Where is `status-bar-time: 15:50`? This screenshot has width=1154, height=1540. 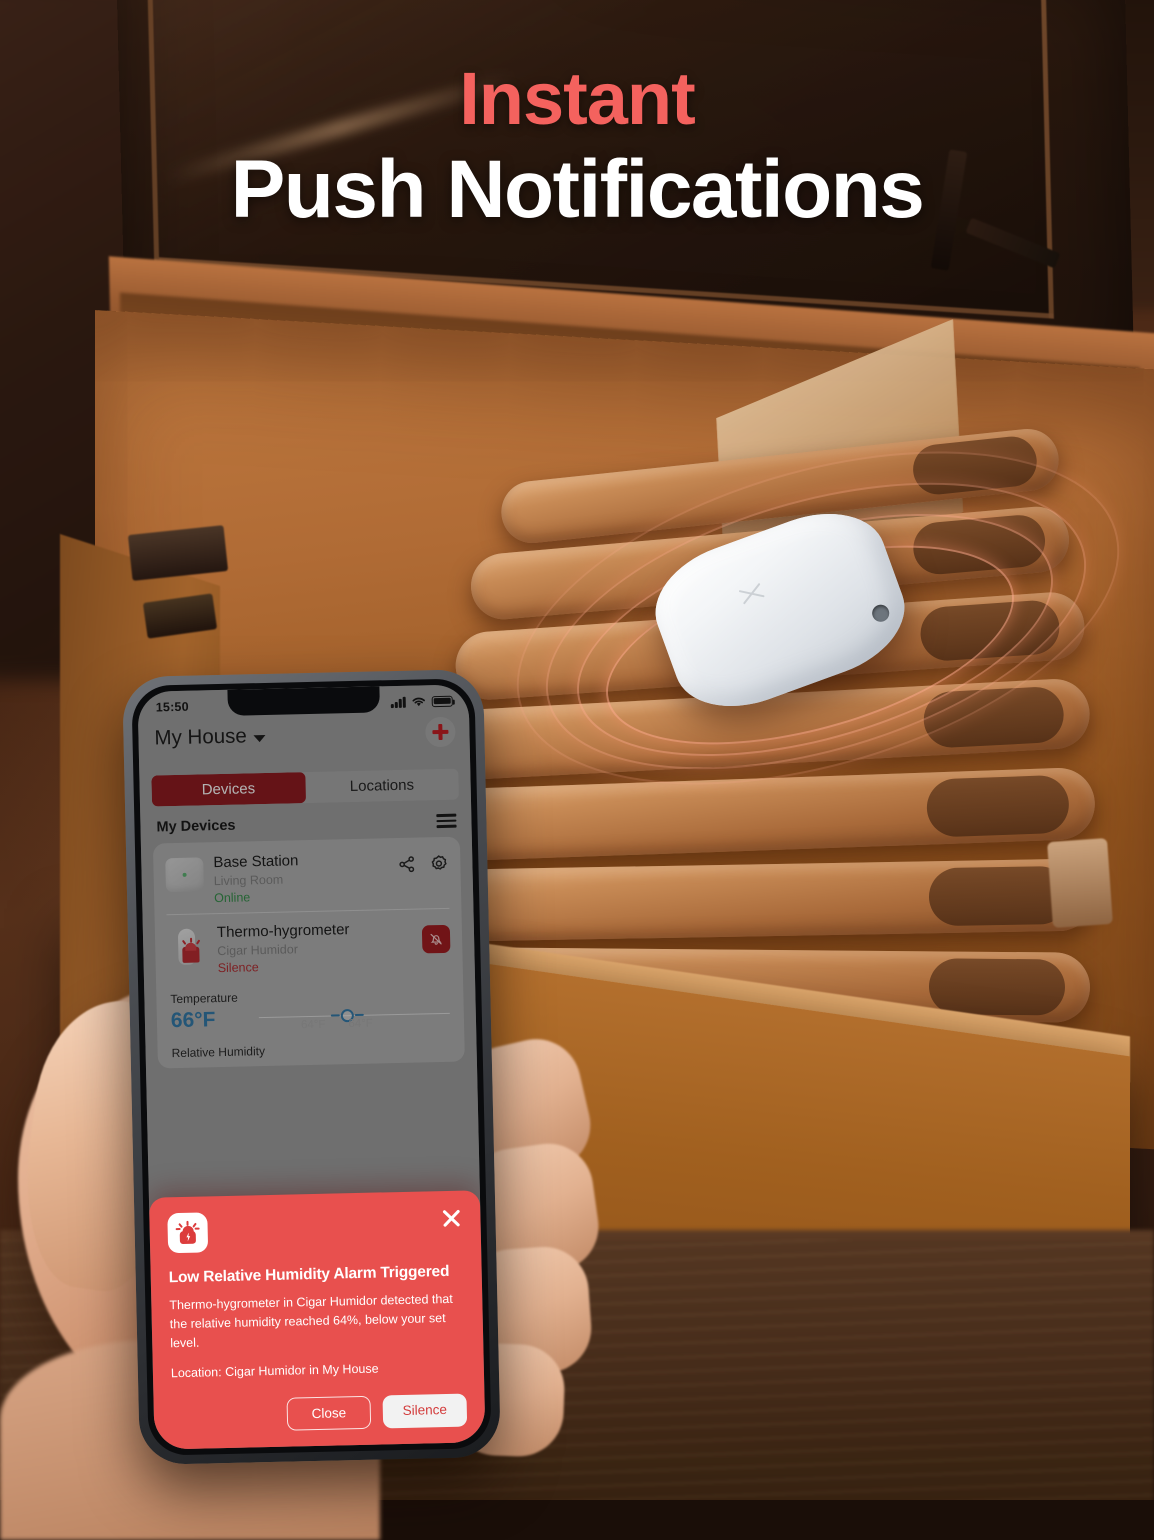 status-bar-time: 15:50 is located at coordinates (172, 707).